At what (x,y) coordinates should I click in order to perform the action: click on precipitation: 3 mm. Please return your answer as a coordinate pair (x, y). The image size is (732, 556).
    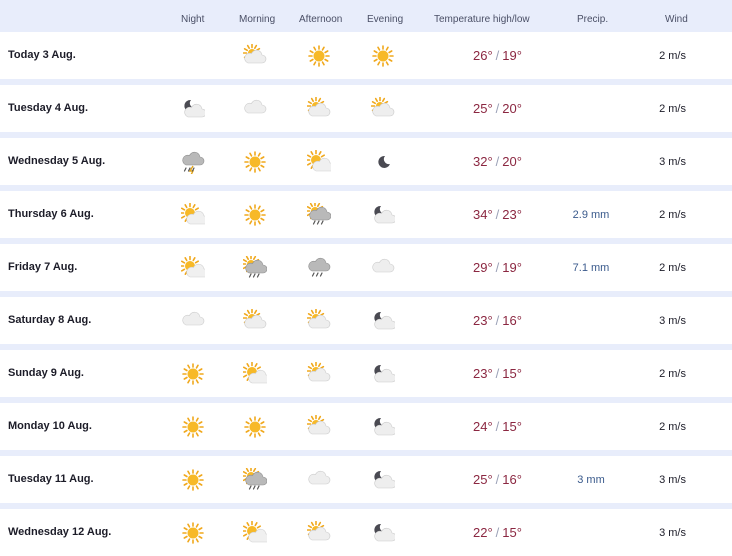
    Looking at the image, I should click on (591, 480).